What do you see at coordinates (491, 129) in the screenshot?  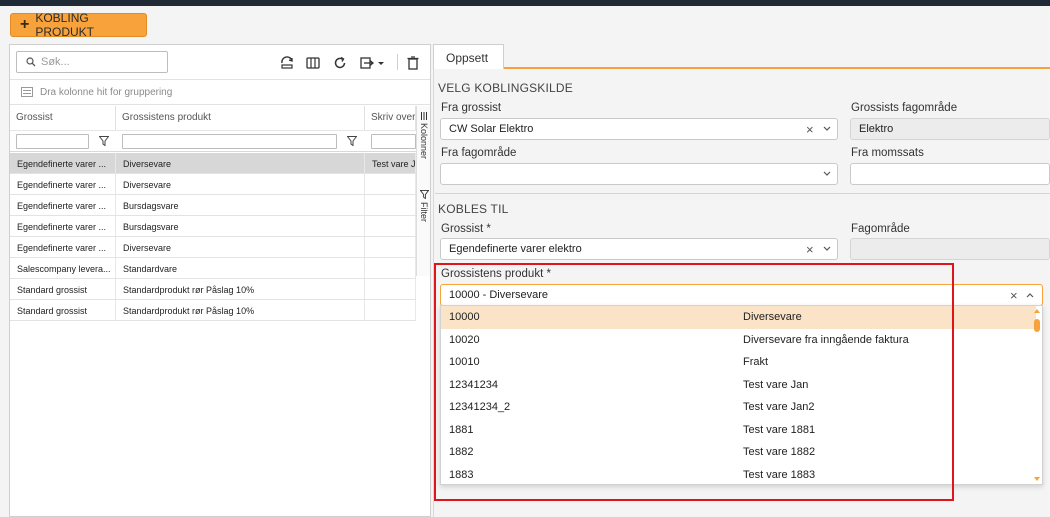 I see `fra-grossist-value: CW Solar Elektro` at bounding box center [491, 129].